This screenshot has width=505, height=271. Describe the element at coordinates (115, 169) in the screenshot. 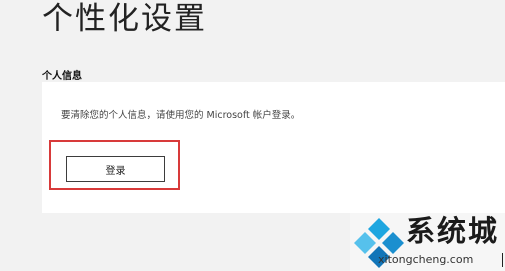

I see `login-button: 登录` at that location.